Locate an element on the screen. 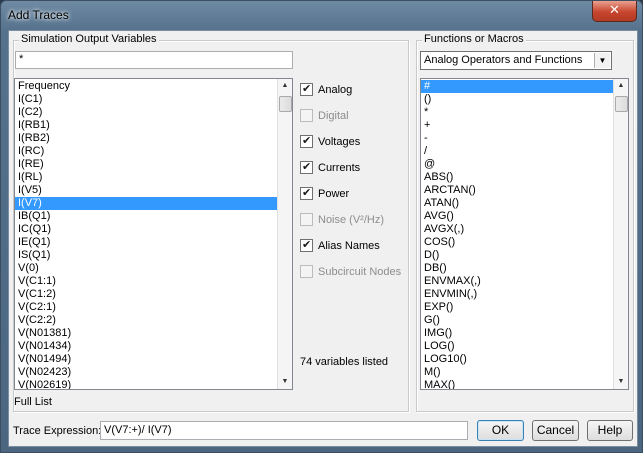 This screenshot has width=643, height=453. cancel-button: Cancel is located at coordinates (555, 430).